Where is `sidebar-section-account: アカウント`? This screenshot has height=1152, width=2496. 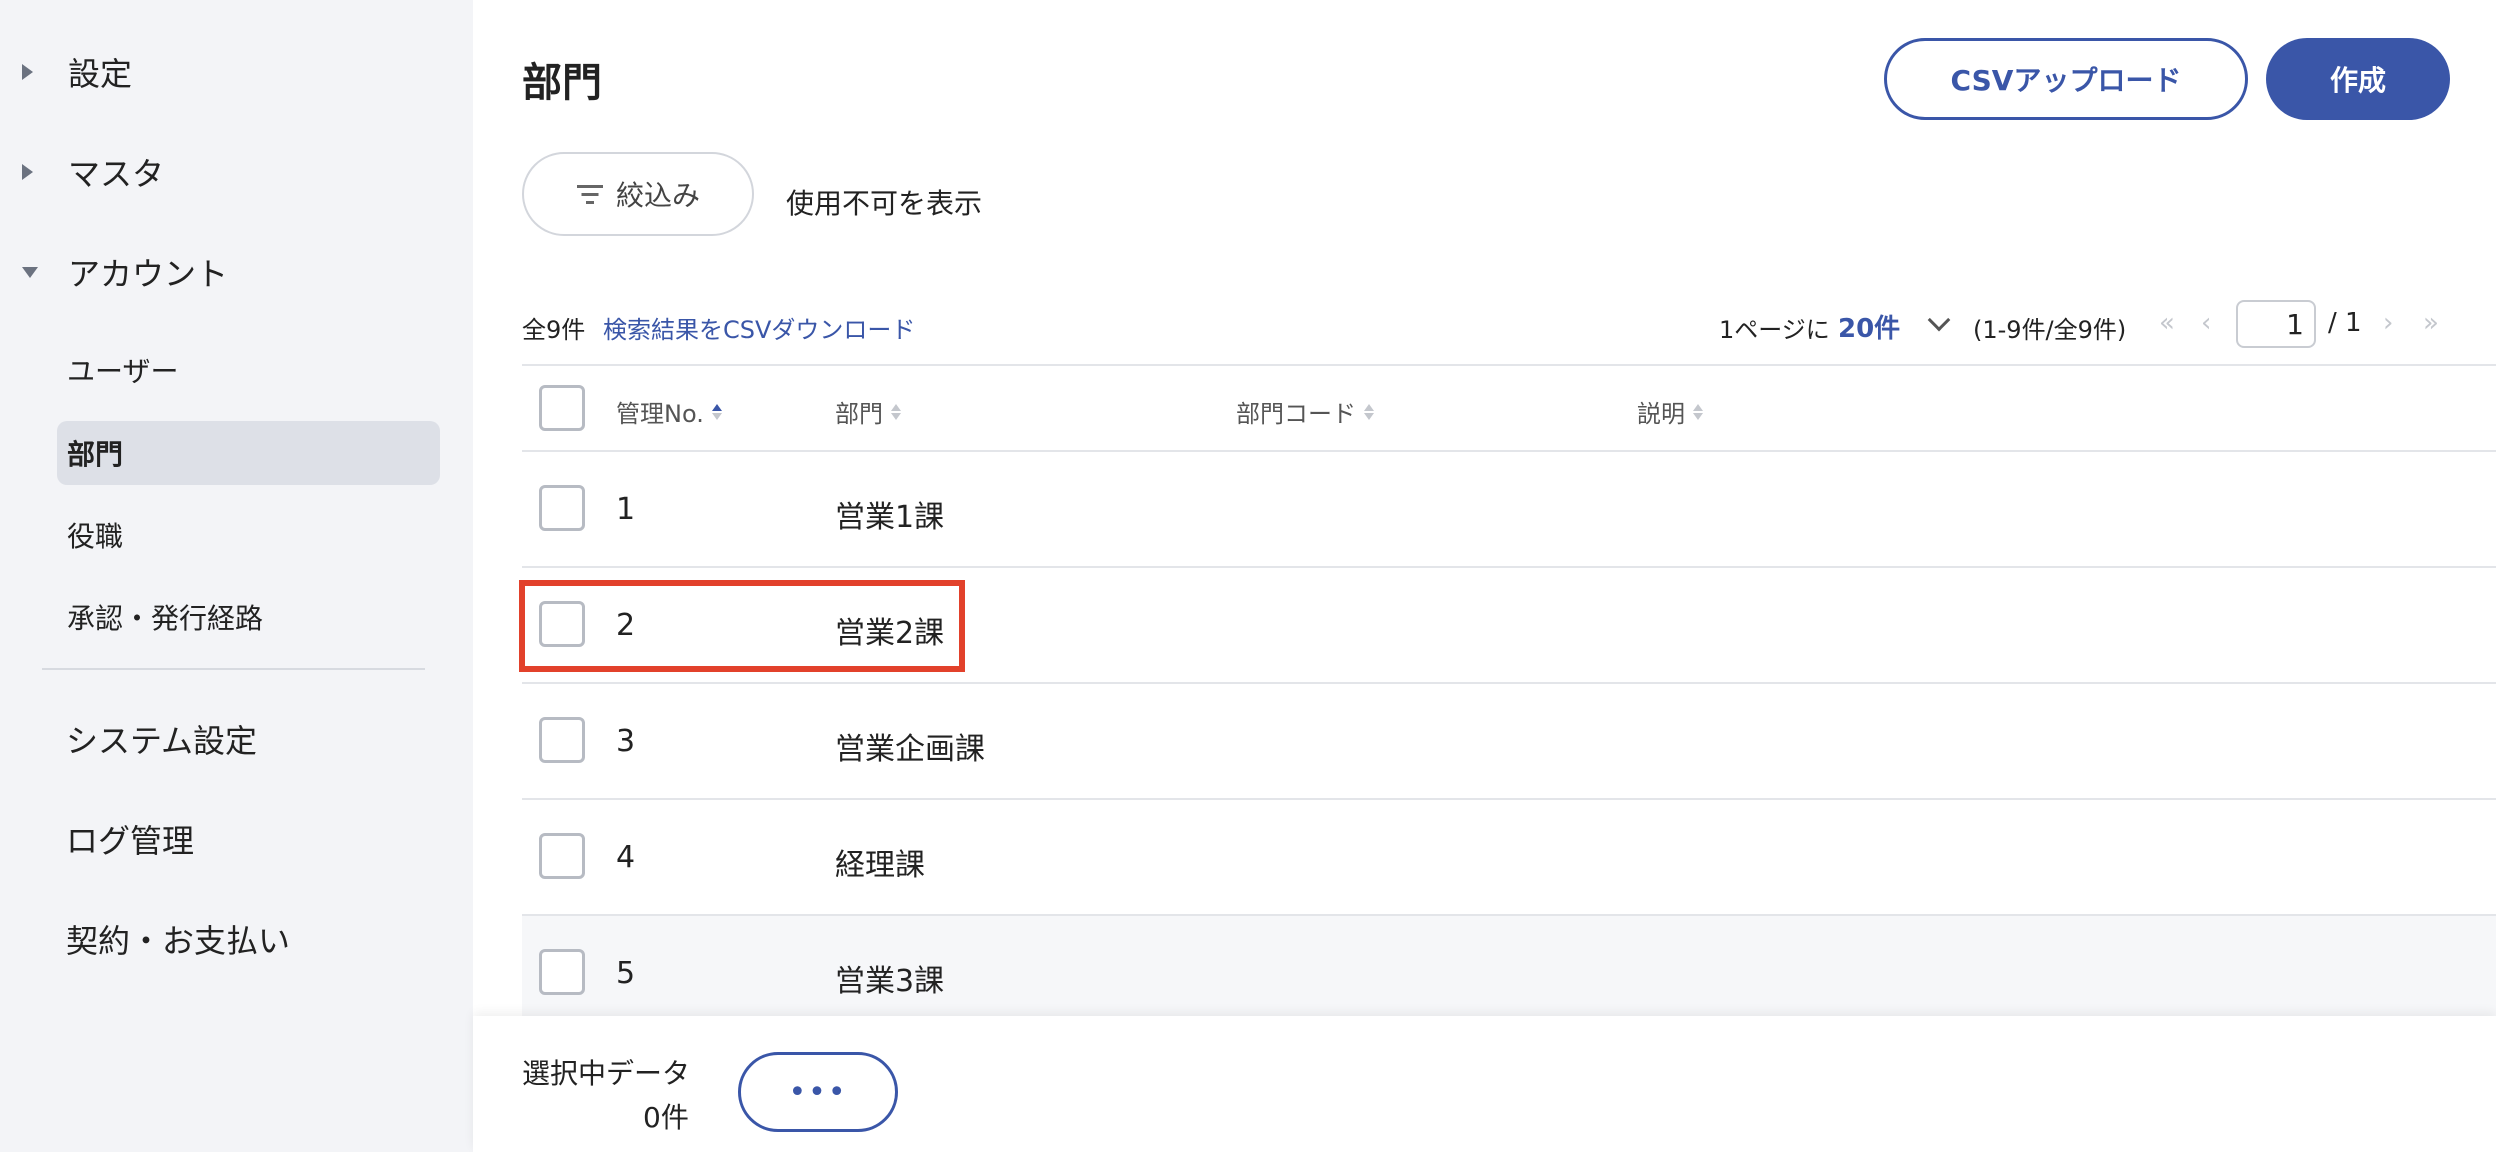
sidebar-section-account: アカウント is located at coordinates (236, 272).